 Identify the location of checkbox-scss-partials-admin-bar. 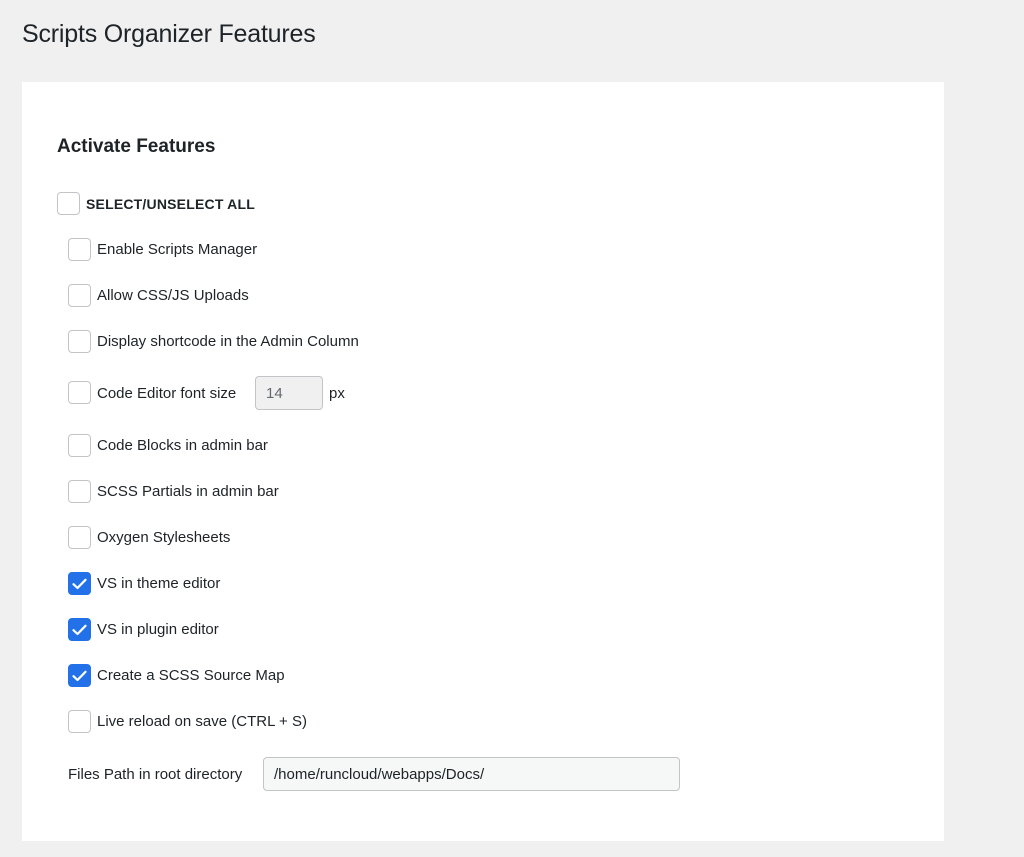
(79, 491).